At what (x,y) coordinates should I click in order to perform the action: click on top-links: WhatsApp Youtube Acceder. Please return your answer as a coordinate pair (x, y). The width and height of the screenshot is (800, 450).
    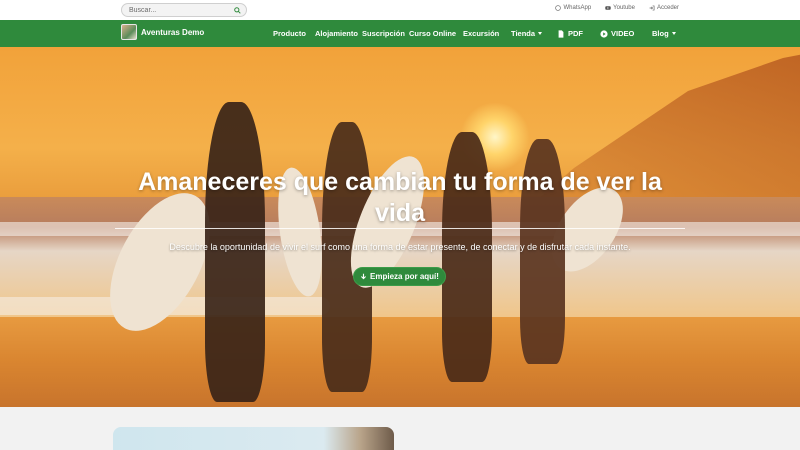
    Looking at the image, I should click on (617, 8).